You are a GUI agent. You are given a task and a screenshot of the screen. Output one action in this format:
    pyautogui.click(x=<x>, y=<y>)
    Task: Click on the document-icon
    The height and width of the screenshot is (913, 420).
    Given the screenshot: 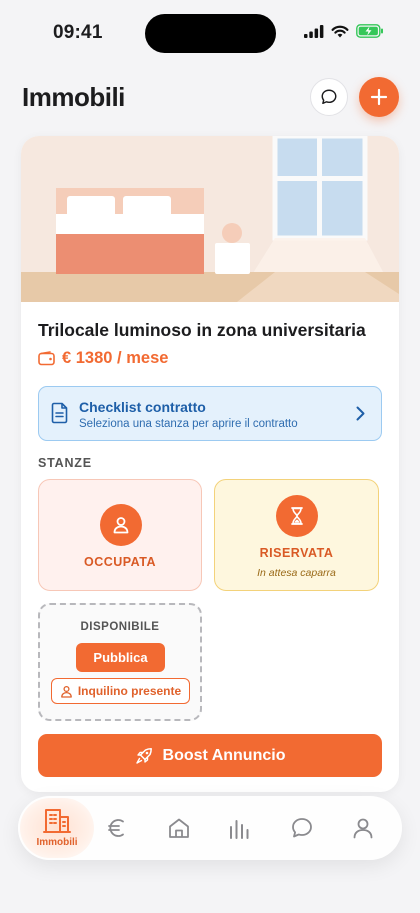 What is the action you would take?
    pyautogui.click(x=59, y=413)
    